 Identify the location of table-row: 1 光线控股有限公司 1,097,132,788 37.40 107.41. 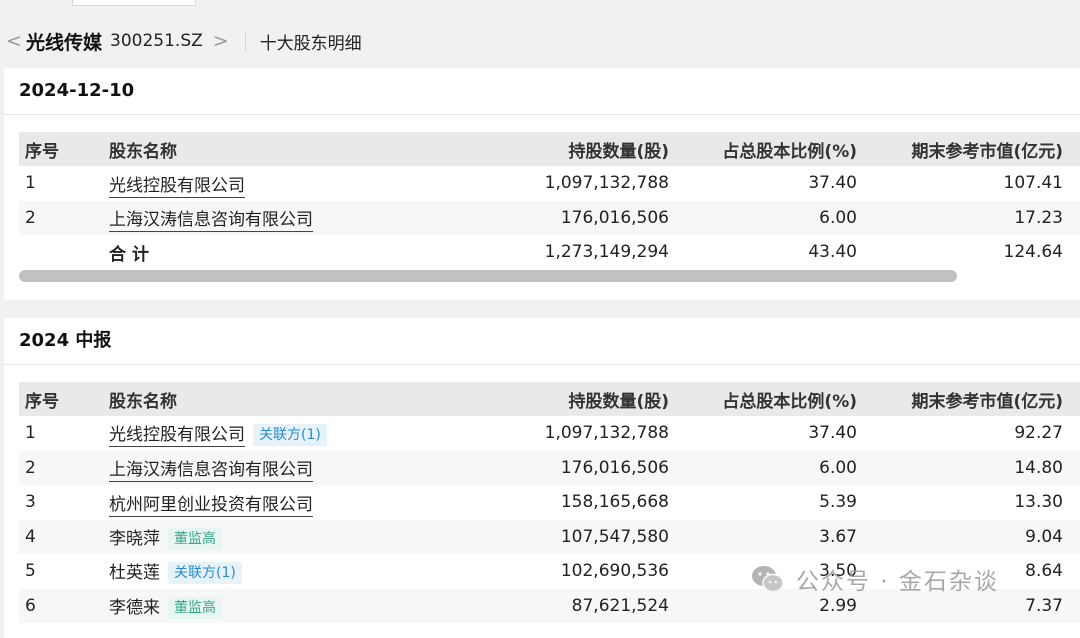
(549, 183).